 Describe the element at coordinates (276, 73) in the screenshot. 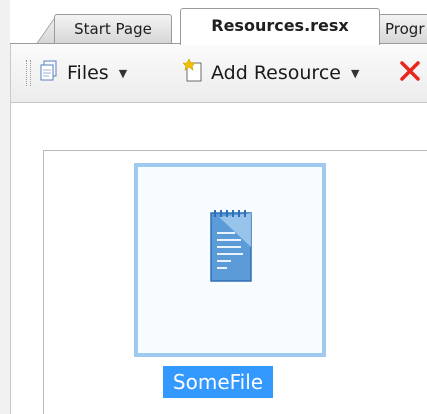

I see `add-resource-label: Add Resource` at that location.